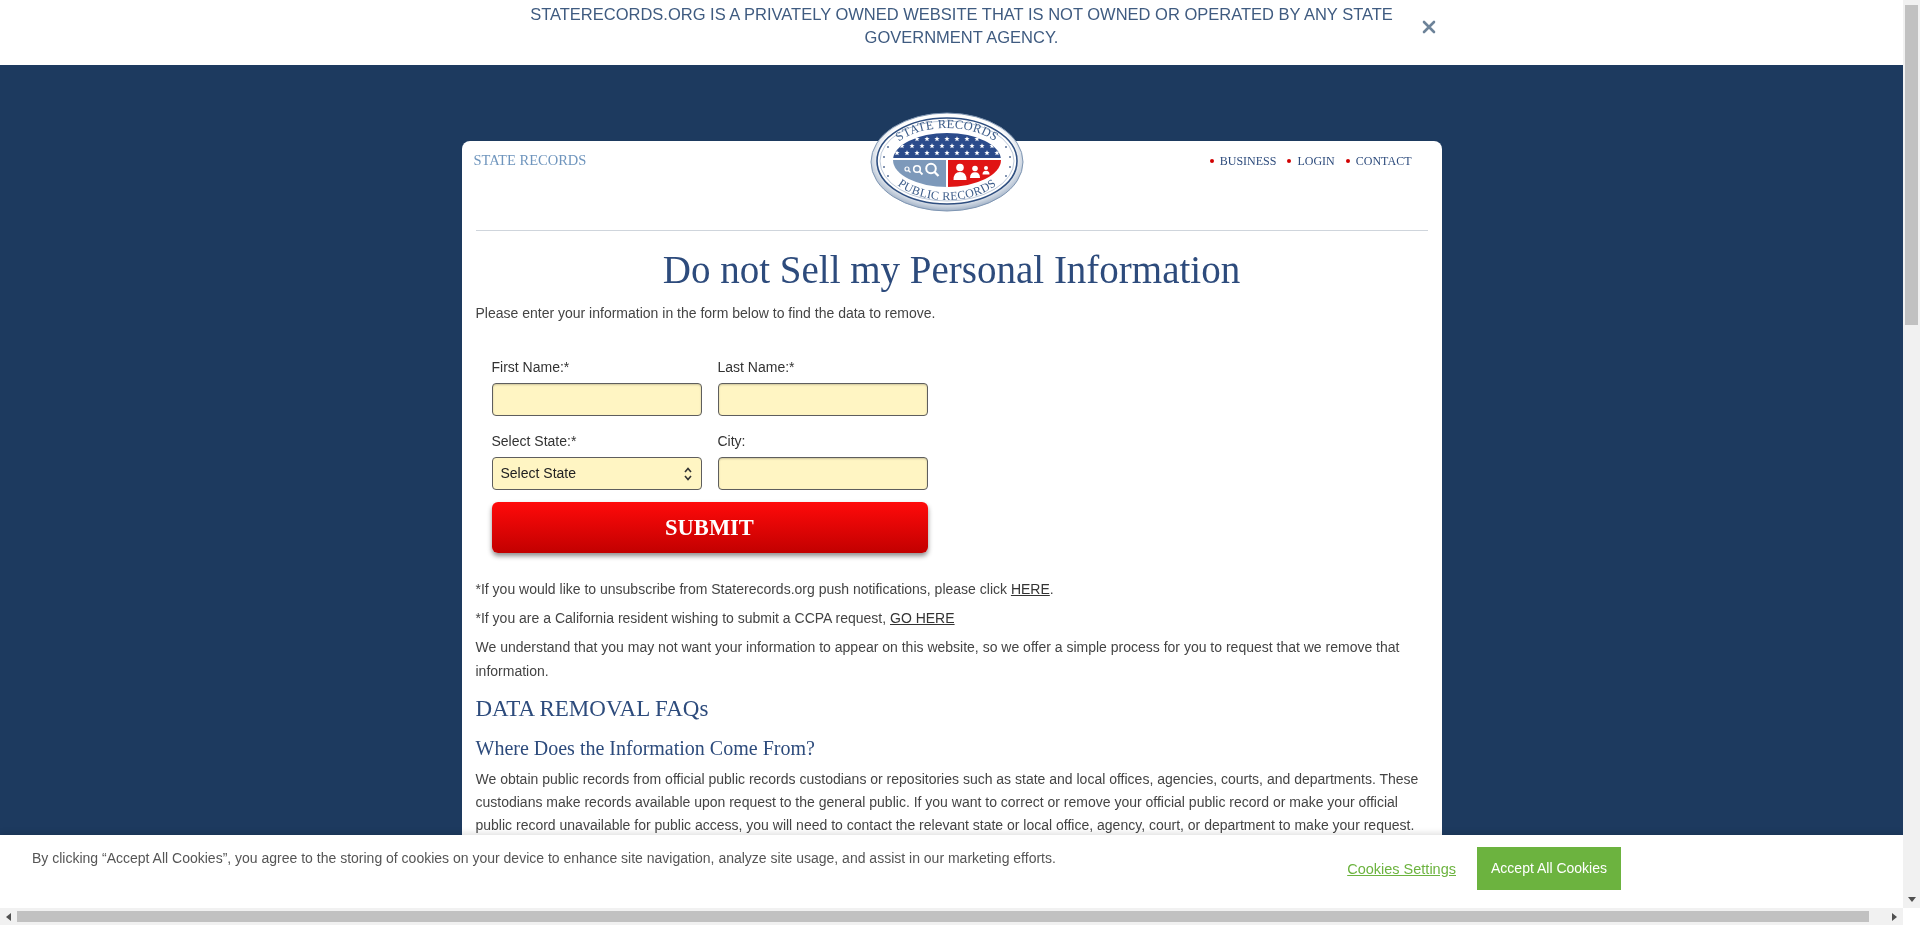  What do you see at coordinates (765, 589) in the screenshot?
I see `note-text: *If you would like to unsubscribe from Staterecords.org push notifications, please click HERE.` at bounding box center [765, 589].